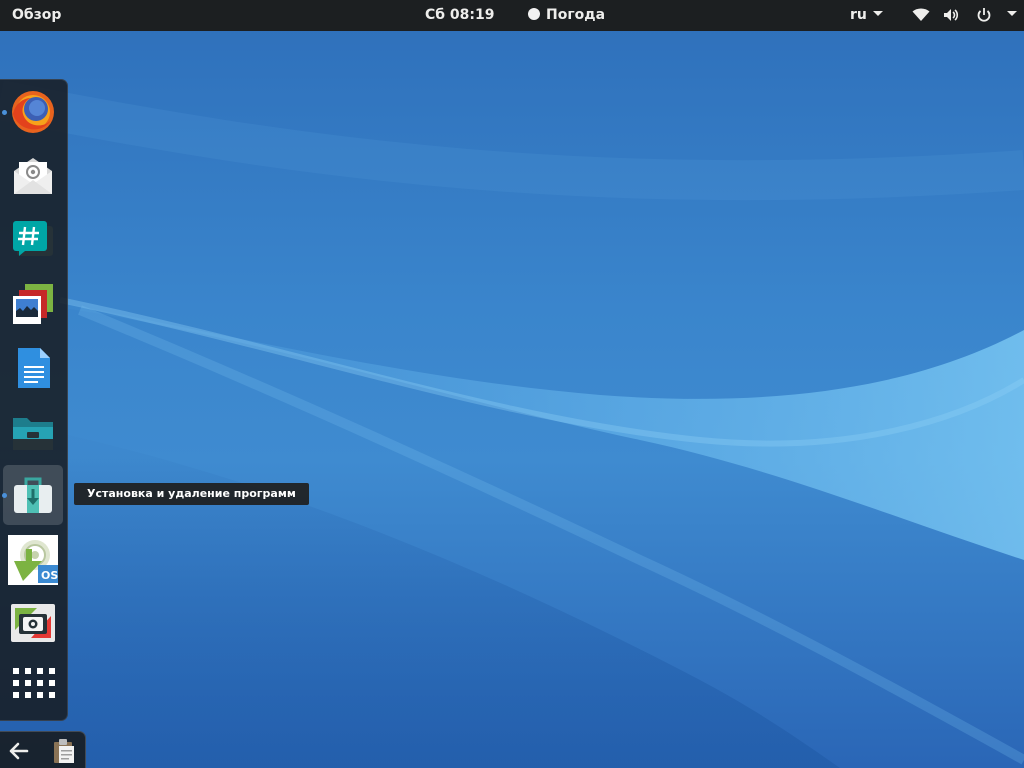  I want to click on keyboard-layout-button: ru, so click(866, 15).